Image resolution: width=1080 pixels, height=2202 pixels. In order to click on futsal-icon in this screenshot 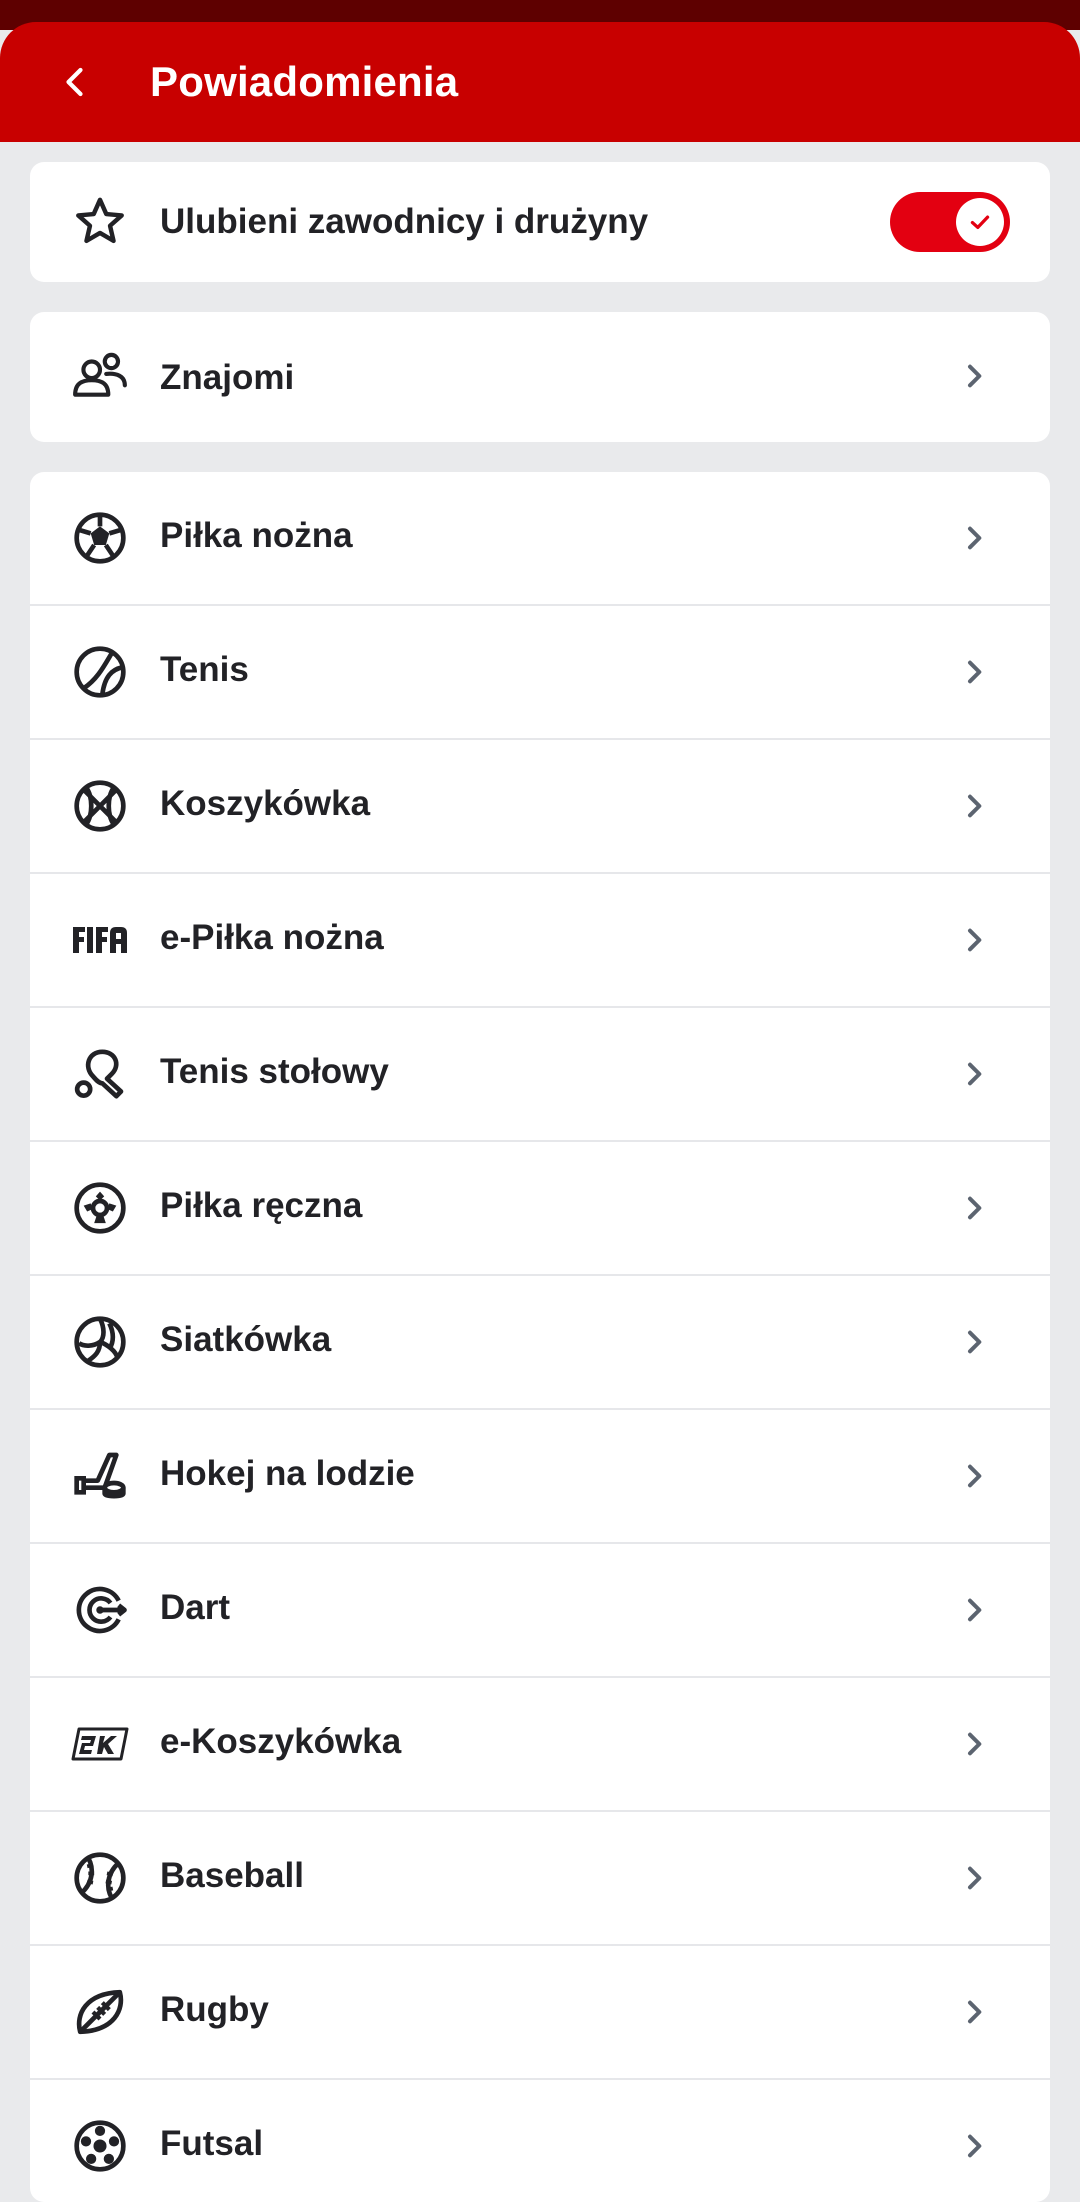, I will do `click(100, 2146)`.